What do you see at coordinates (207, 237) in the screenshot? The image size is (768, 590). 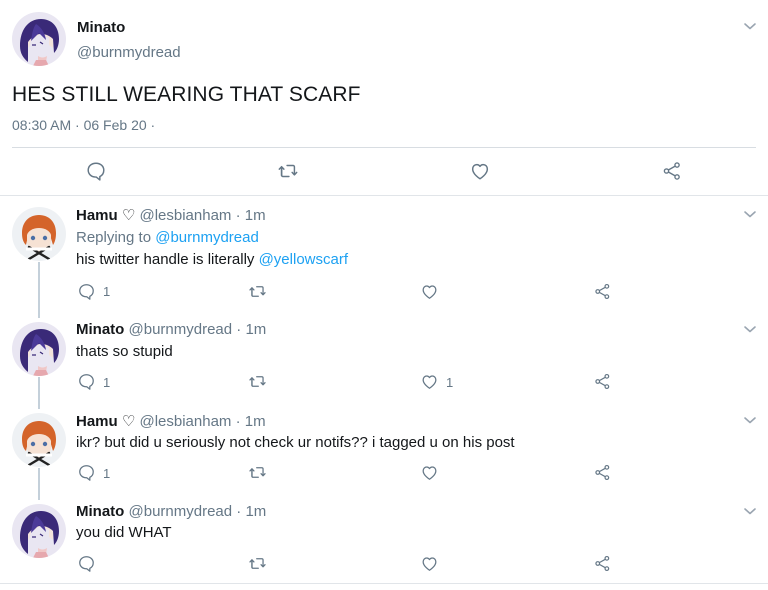 I see `replying-to-link: @burnmydread` at bounding box center [207, 237].